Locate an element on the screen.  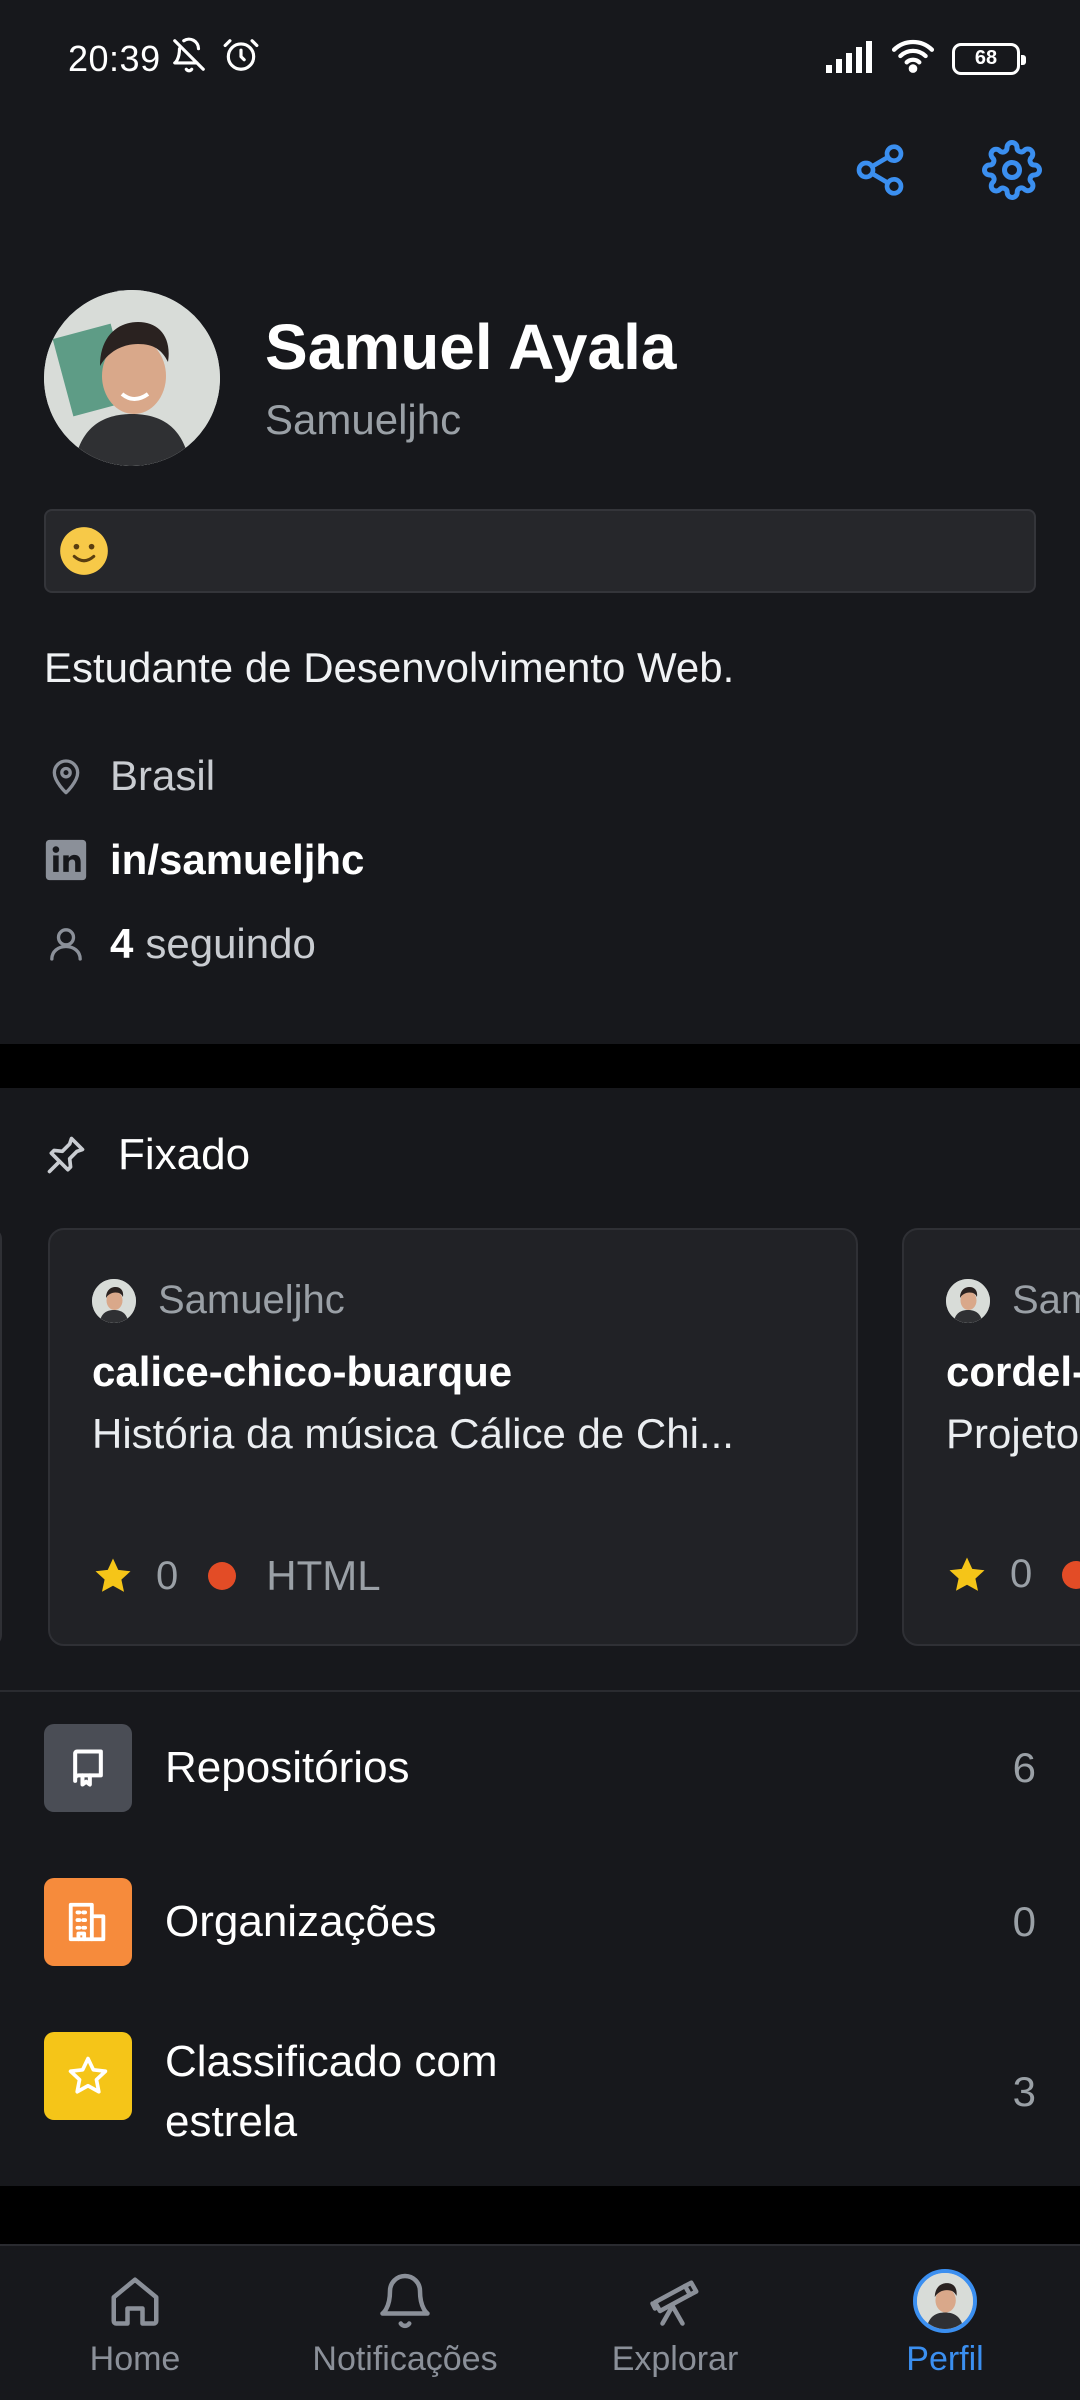
status-left-icons is located at coordinates (215, 57).